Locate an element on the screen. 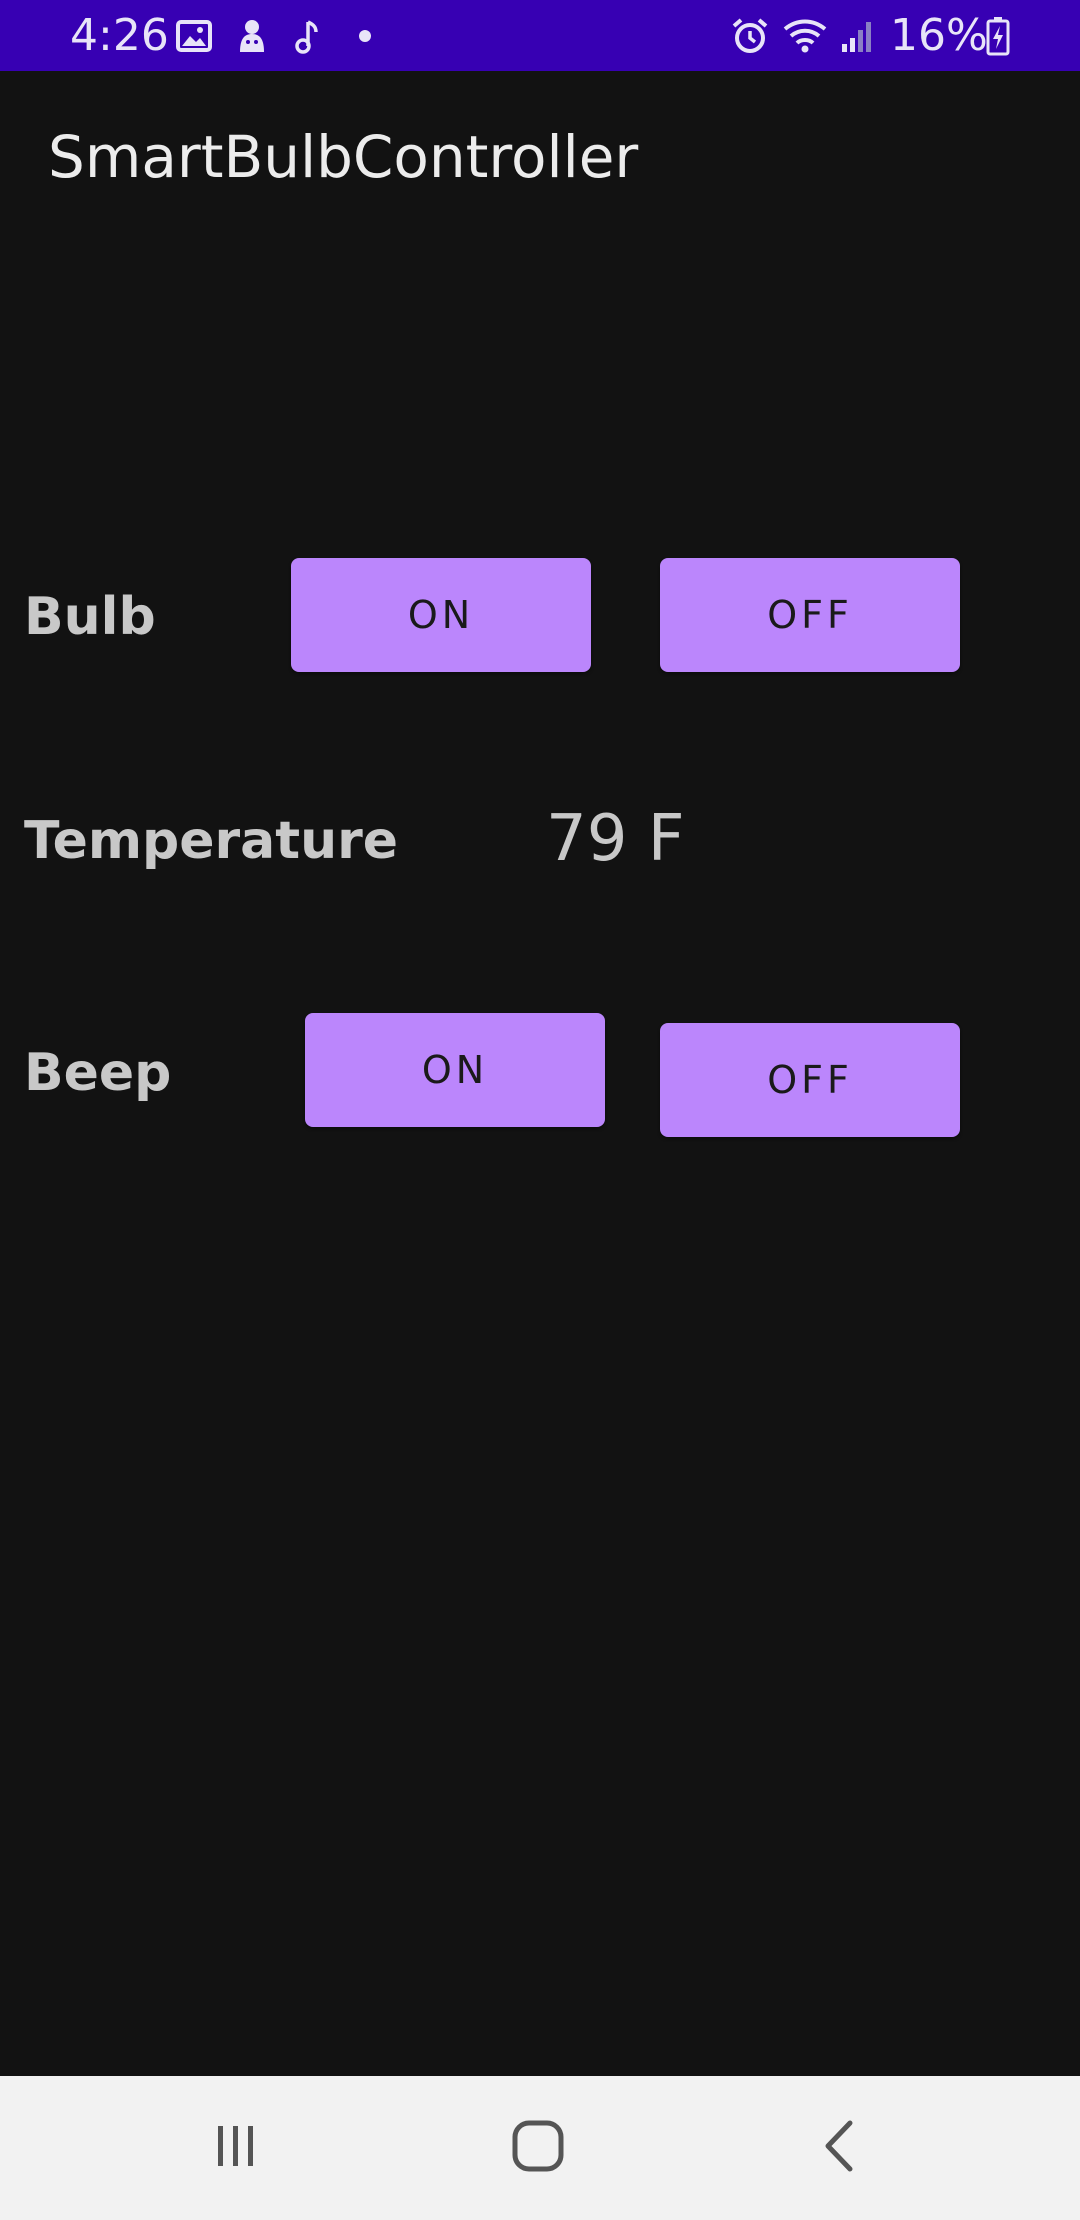 The image size is (1080, 2220). home-button is located at coordinates (538, 2148).